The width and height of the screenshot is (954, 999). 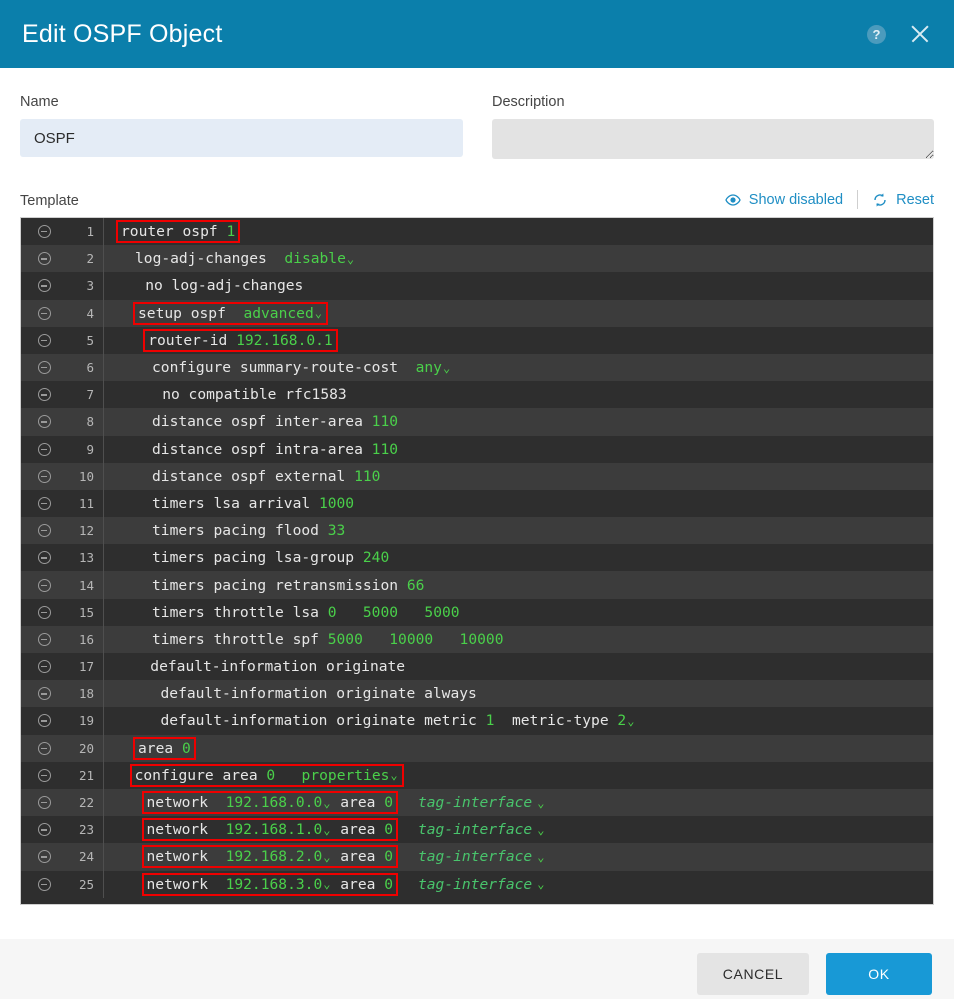 I want to click on code-line: 13 timers pacing lsa-group 240, so click(x=477, y=558).